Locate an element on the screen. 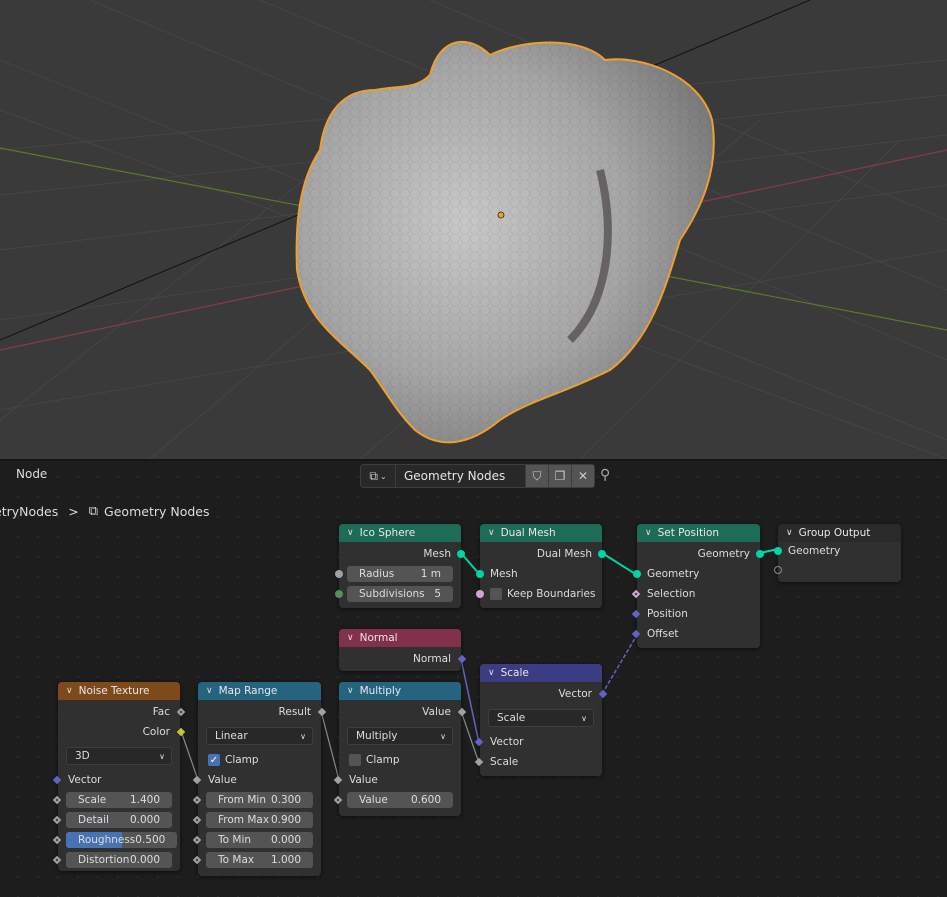 This screenshot has width=947, height=897. output-socket-fac is located at coordinates (181, 712).